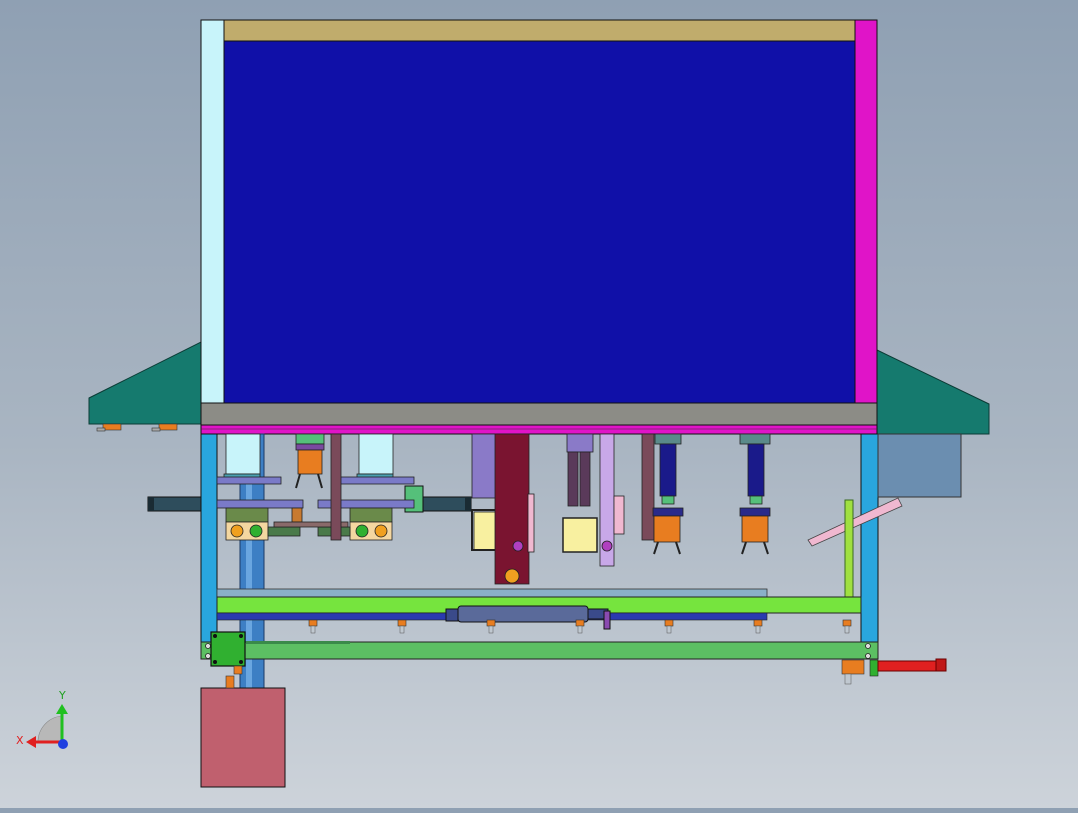  What do you see at coordinates (228, 653) in the screenshot?
I see `green-motor-box` at bounding box center [228, 653].